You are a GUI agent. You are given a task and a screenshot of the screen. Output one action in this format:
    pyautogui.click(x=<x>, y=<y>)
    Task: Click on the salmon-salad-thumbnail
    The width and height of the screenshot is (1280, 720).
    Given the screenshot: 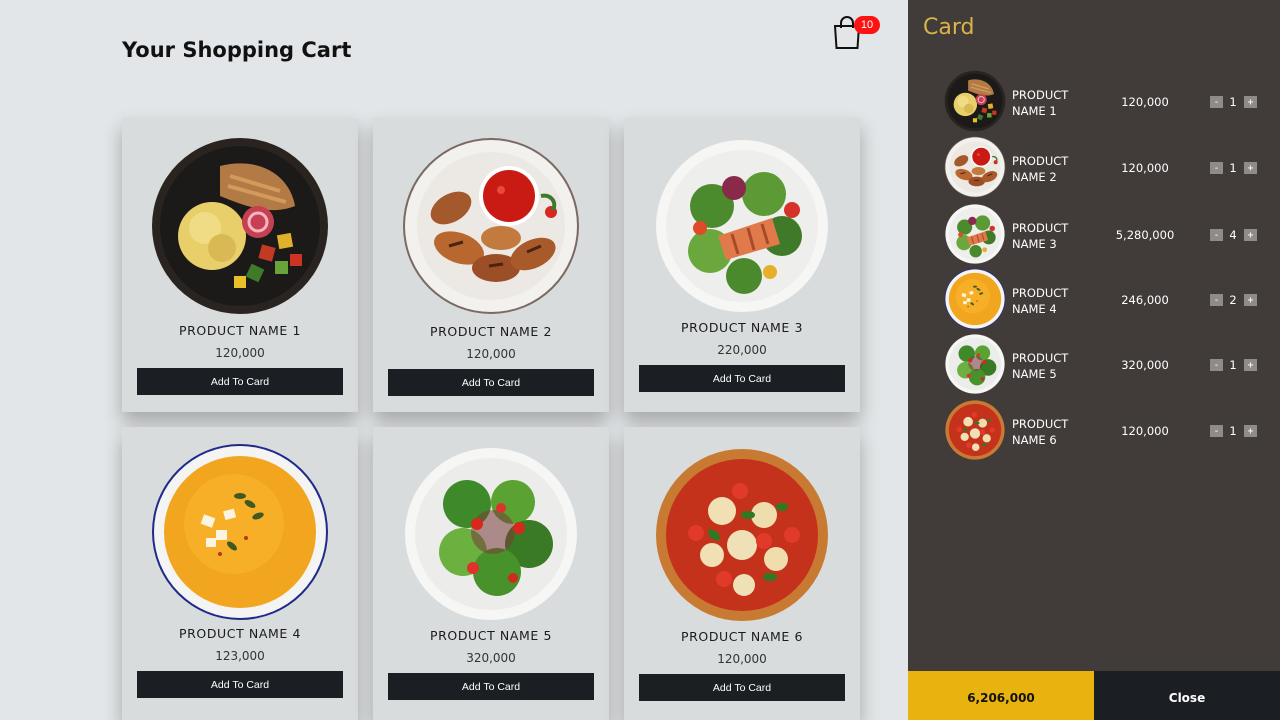 What is the action you would take?
    pyautogui.click(x=975, y=234)
    